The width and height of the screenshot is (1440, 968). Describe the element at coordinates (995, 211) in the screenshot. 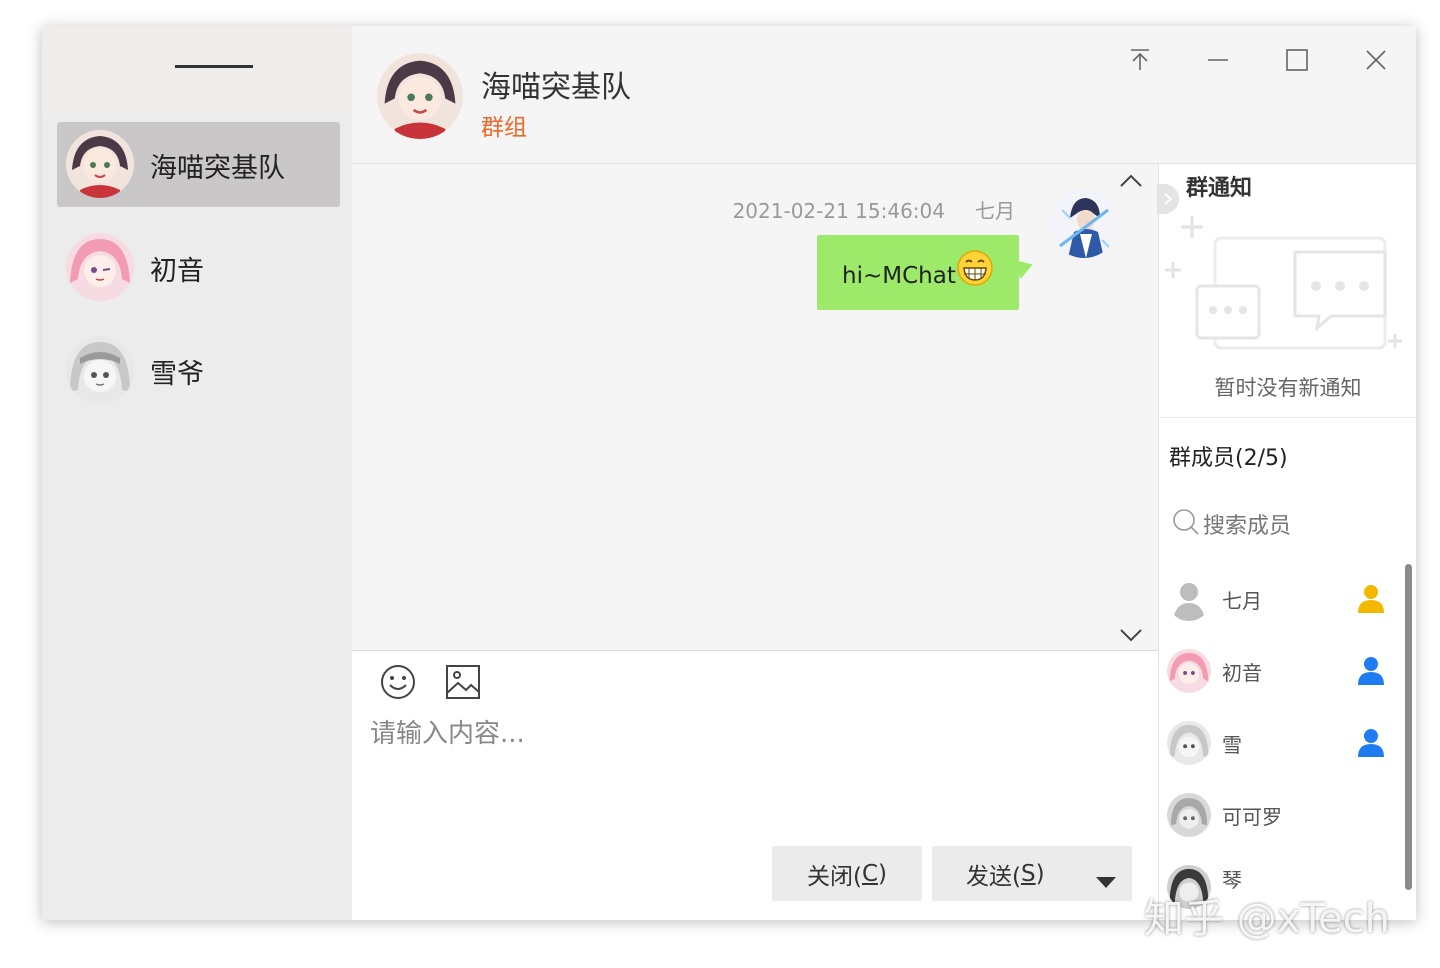

I see `message-sender: 七月` at that location.